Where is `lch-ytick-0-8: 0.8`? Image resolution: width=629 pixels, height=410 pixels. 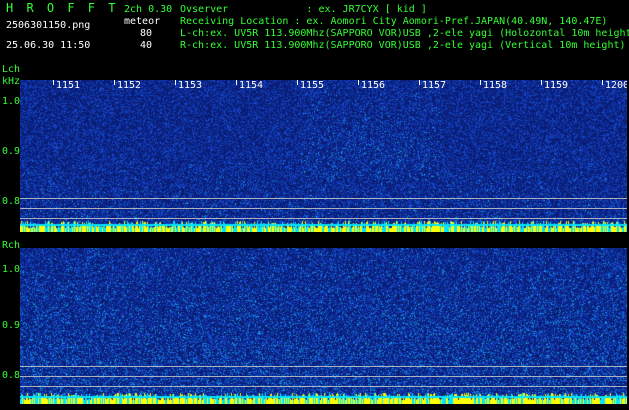 lch-ytick-0-8: 0.8 is located at coordinates (11, 201).